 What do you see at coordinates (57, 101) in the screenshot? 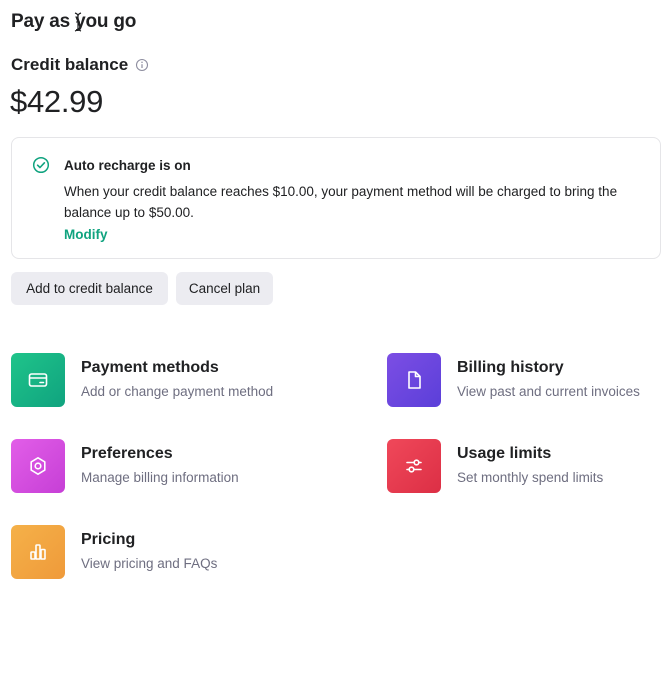
I see `credit-balance-amount: $42.99` at bounding box center [57, 101].